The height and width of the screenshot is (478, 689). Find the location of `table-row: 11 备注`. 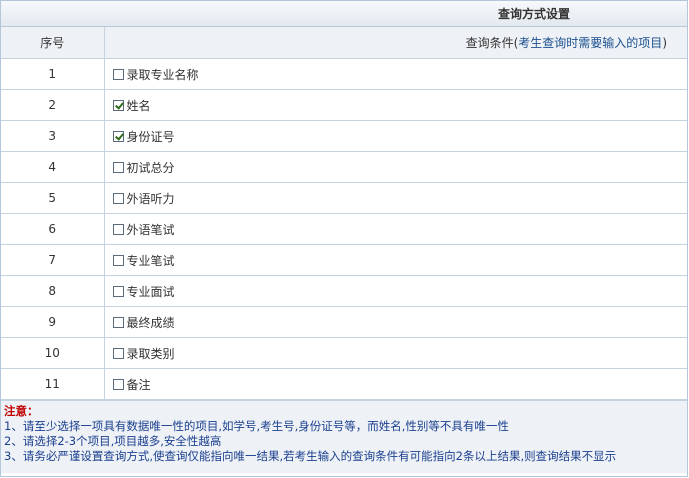

table-row: 11 备注 is located at coordinates (344, 384).